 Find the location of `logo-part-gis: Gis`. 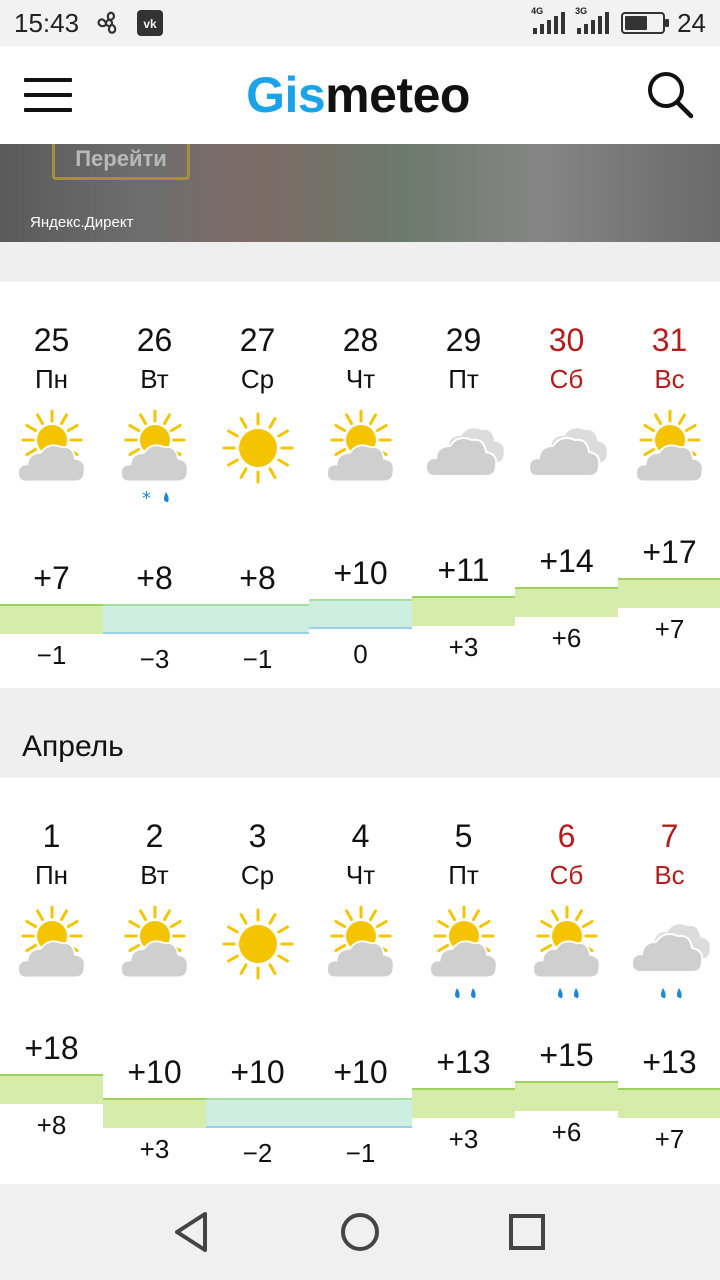

logo-part-gis: Gis is located at coordinates (286, 95).